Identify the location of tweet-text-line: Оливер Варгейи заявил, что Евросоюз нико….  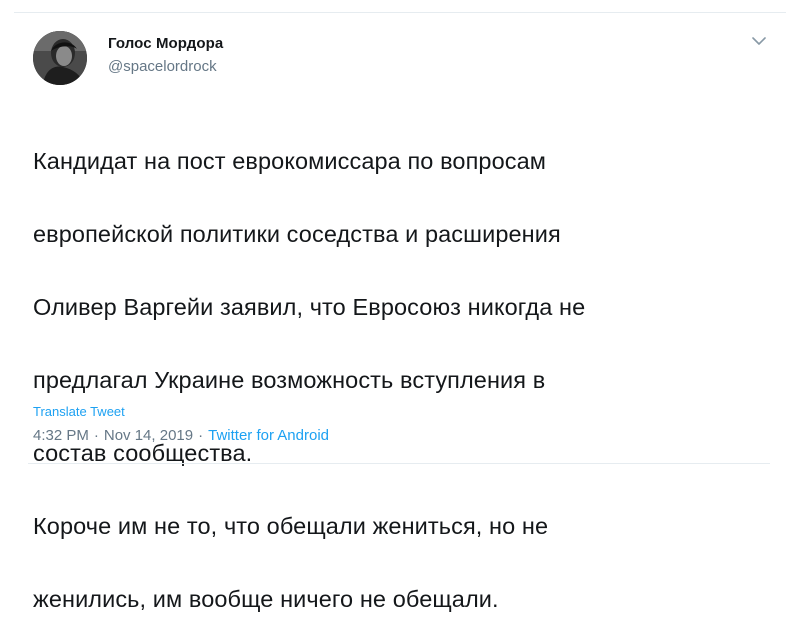
(309, 306).